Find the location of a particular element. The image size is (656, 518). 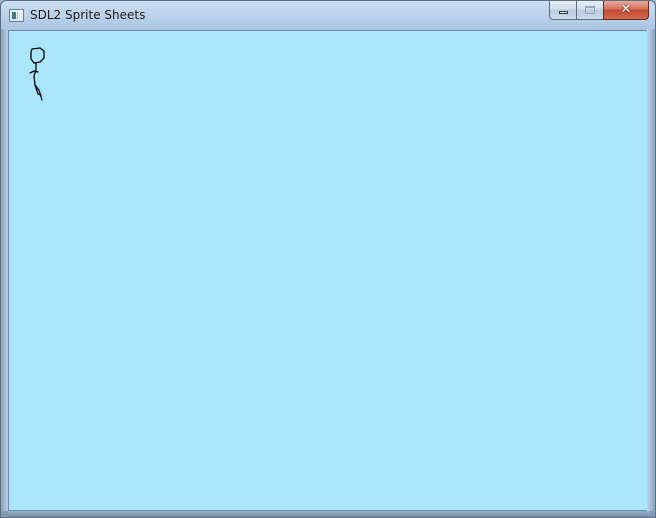

caption-buttons: ✕ is located at coordinates (599, 11).